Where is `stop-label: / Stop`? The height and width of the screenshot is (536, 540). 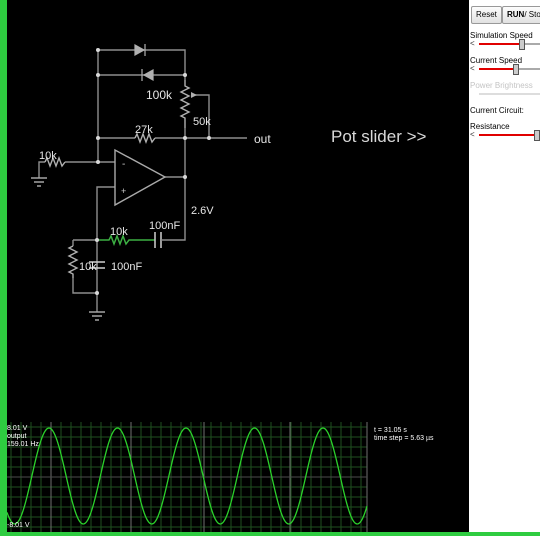 stop-label: / Stop is located at coordinates (532, 14).